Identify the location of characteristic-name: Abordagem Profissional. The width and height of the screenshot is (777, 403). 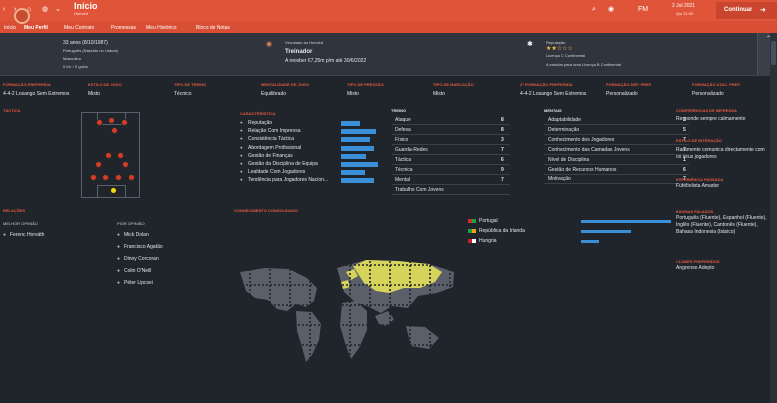
(275, 147).